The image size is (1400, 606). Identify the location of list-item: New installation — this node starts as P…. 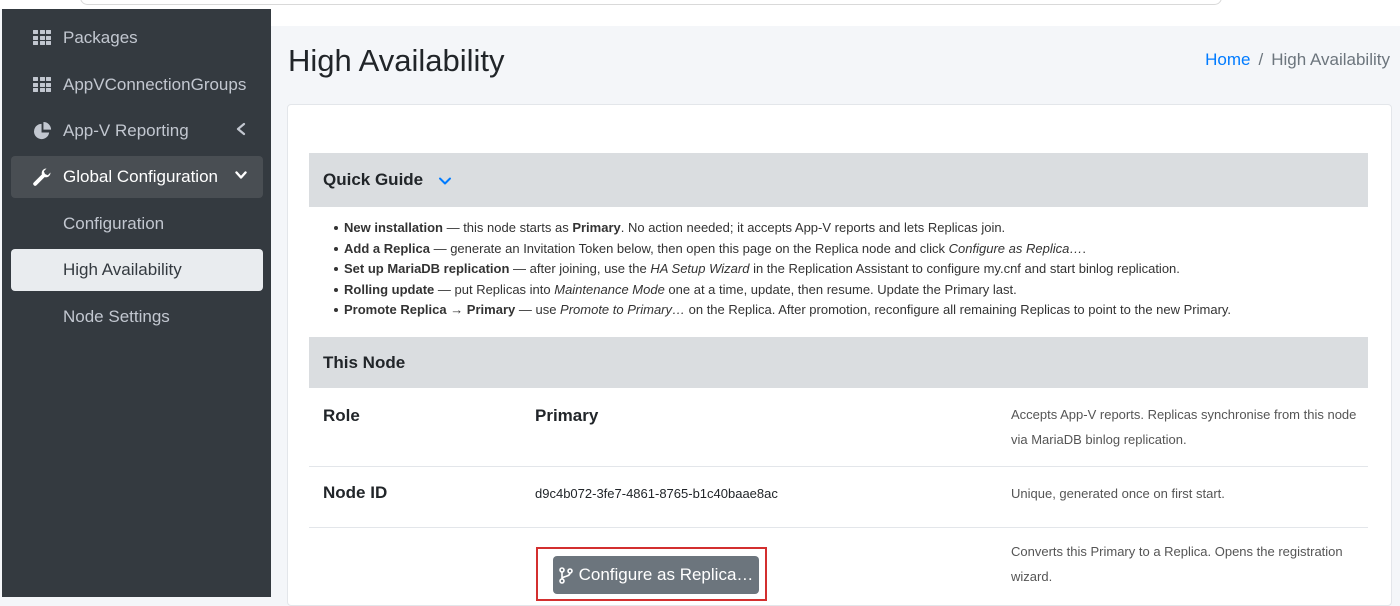
(782, 228).